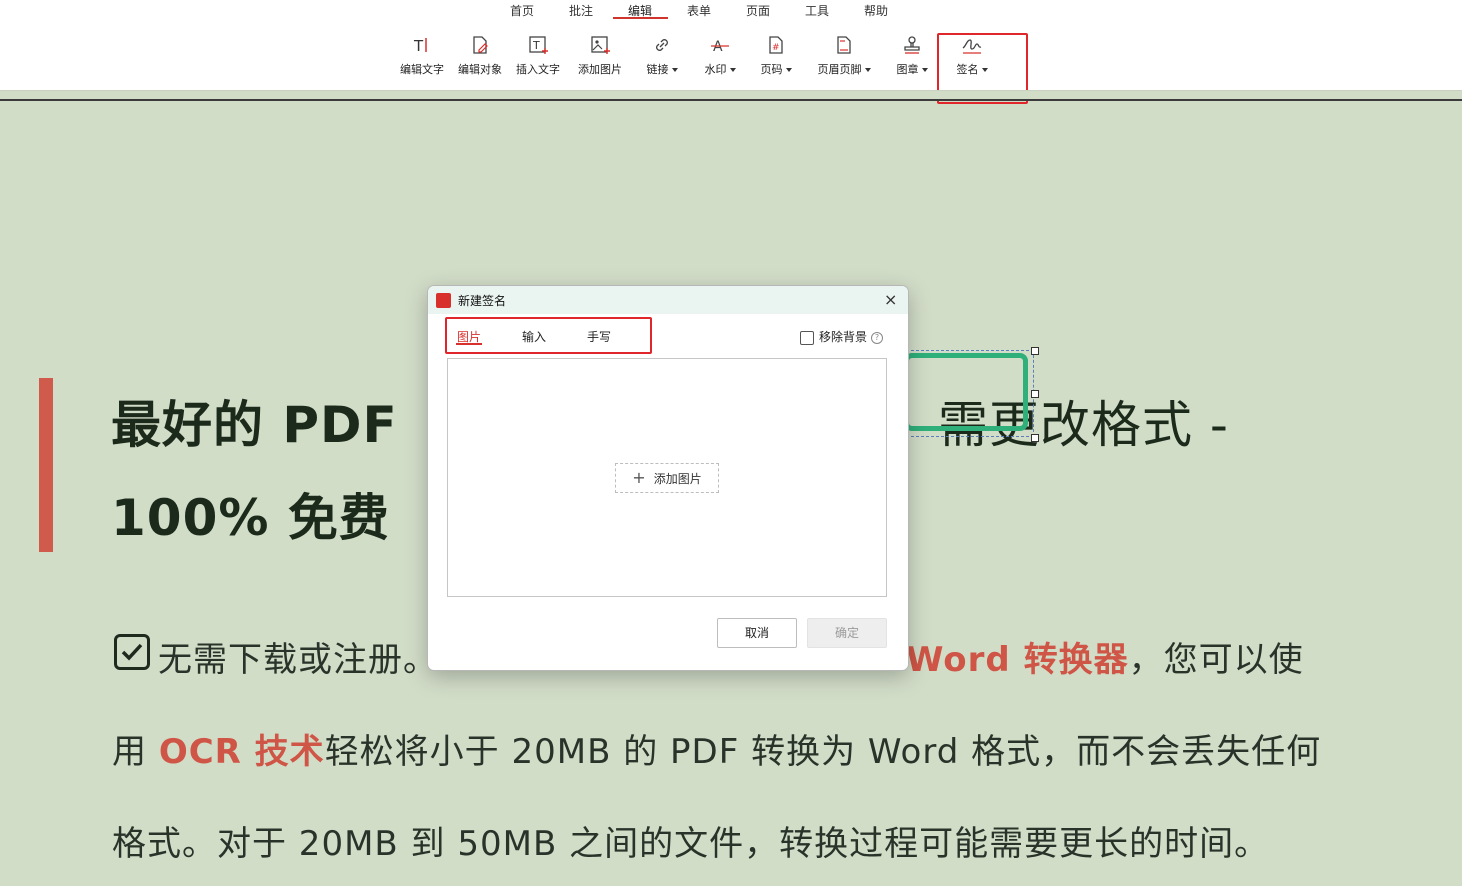 This screenshot has height=886, width=1462. I want to click on stamp-label: 图章, so click(907, 69).